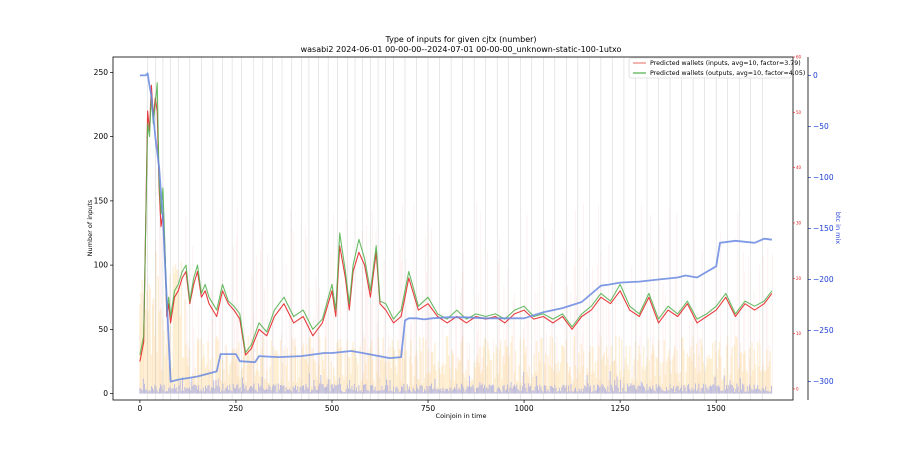  What do you see at coordinates (524, 408) in the screenshot?
I see `x-tick-label: 1000` at bounding box center [524, 408].